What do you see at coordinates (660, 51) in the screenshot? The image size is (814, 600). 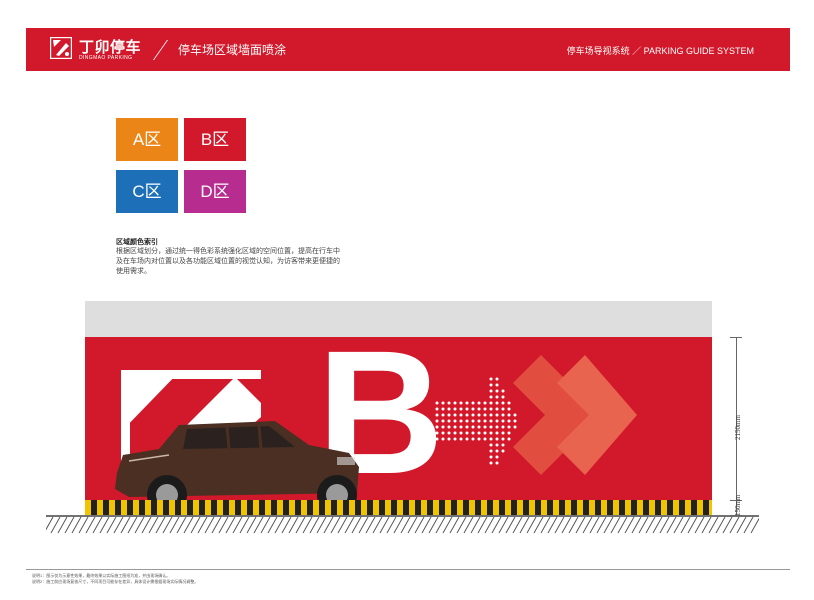 I see `system-name: 停车场导视系统 ／ PARKING GUIDE SYSTEM` at bounding box center [660, 51].